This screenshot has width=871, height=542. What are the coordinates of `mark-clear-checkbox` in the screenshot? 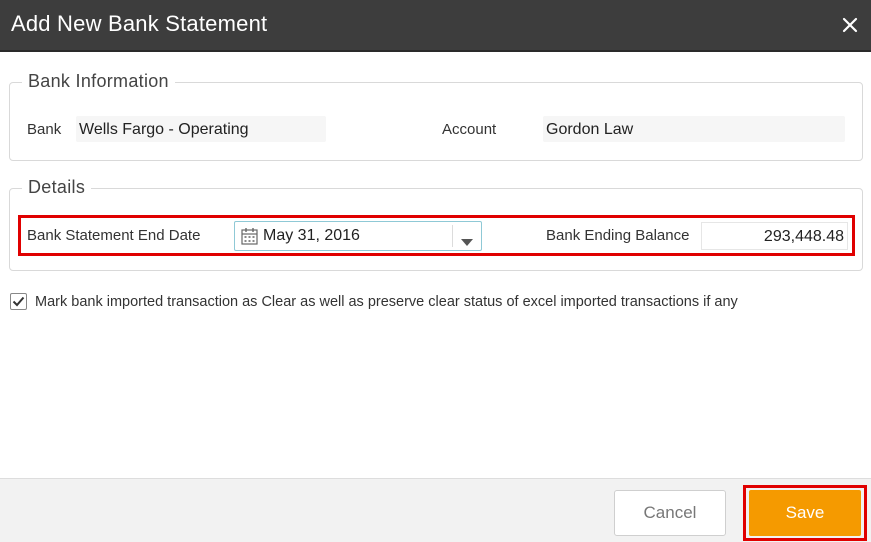 It's located at (18, 301).